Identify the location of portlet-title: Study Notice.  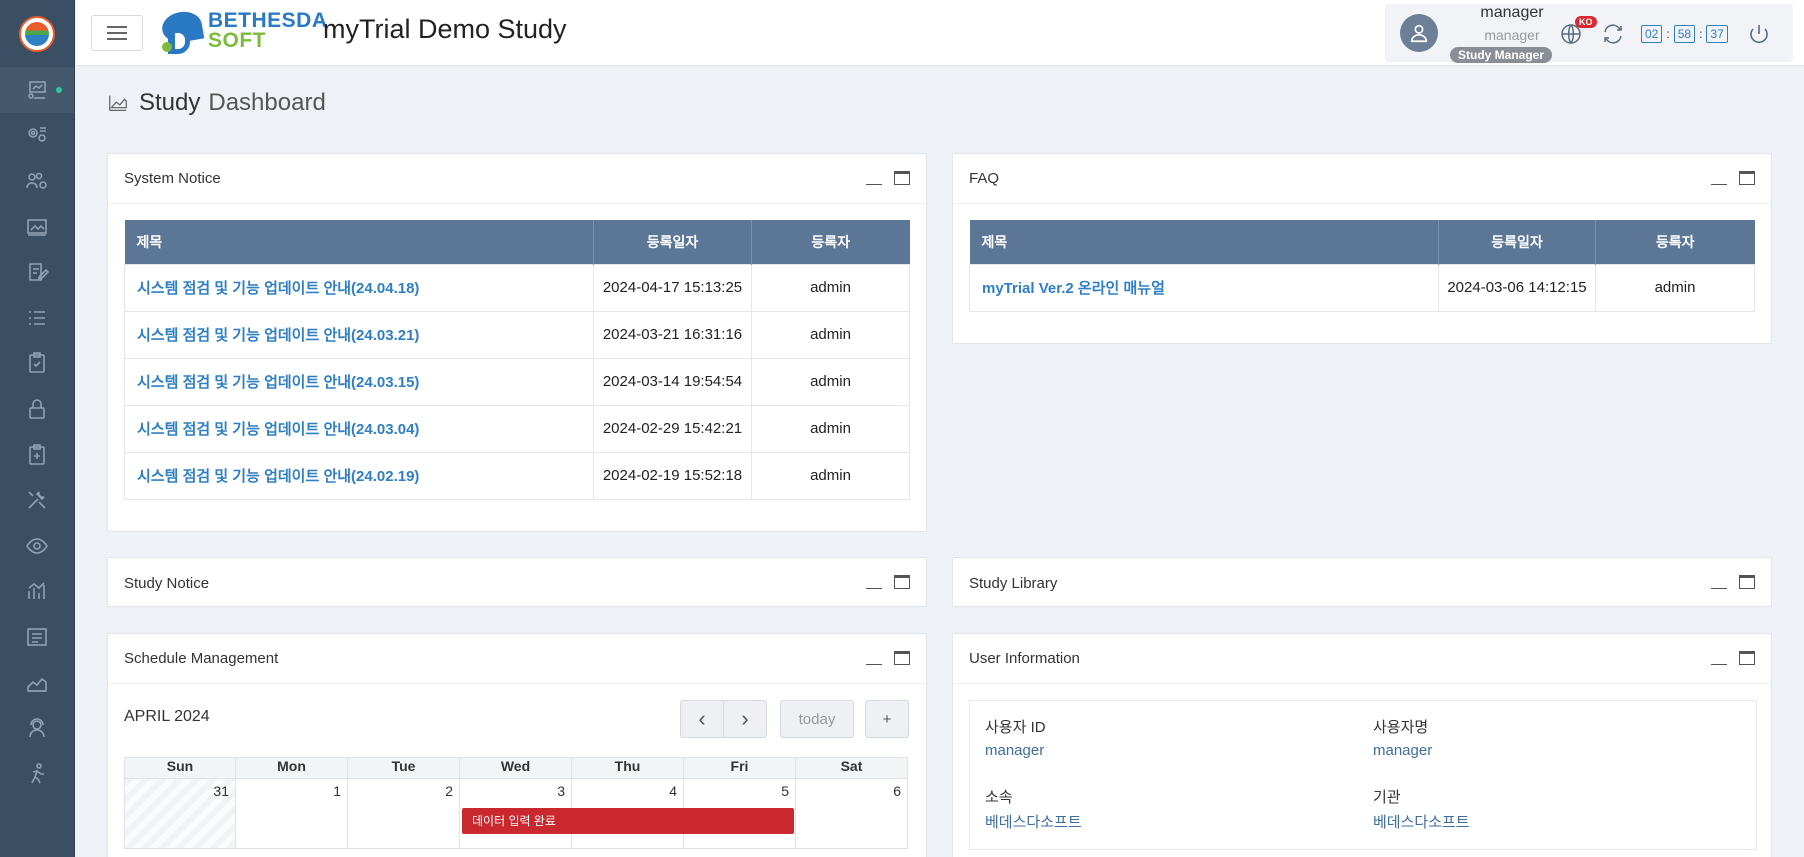
(167, 583).